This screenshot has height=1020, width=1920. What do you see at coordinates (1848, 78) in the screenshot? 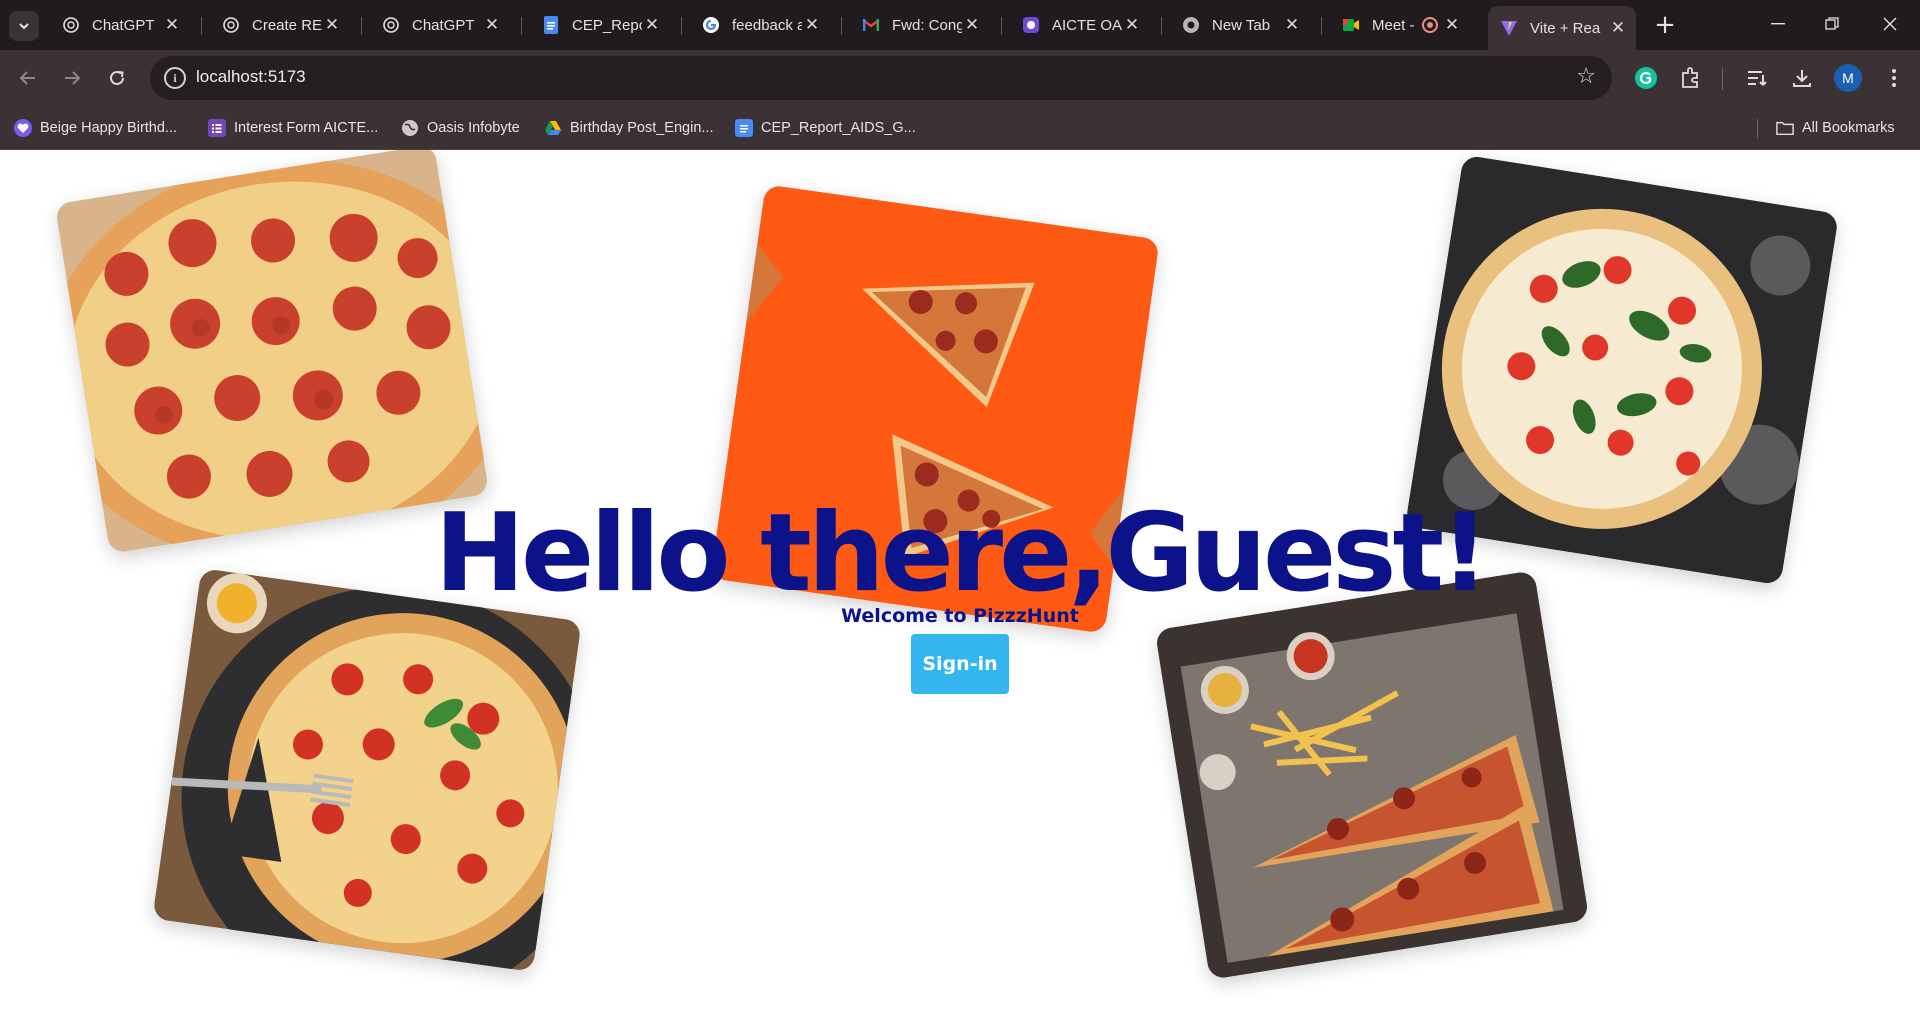
I see `profile-avatar: M` at bounding box center [1848, 78].